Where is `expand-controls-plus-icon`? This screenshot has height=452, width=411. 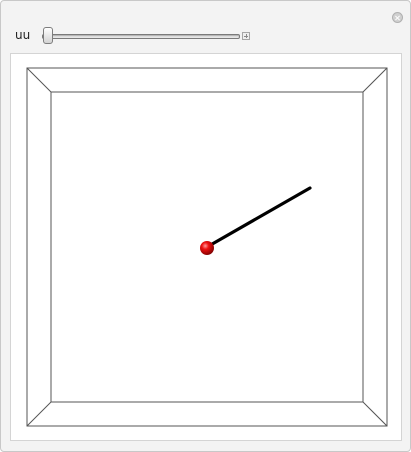 expand-controls-plus-icon is located at coordinates (246, 36).